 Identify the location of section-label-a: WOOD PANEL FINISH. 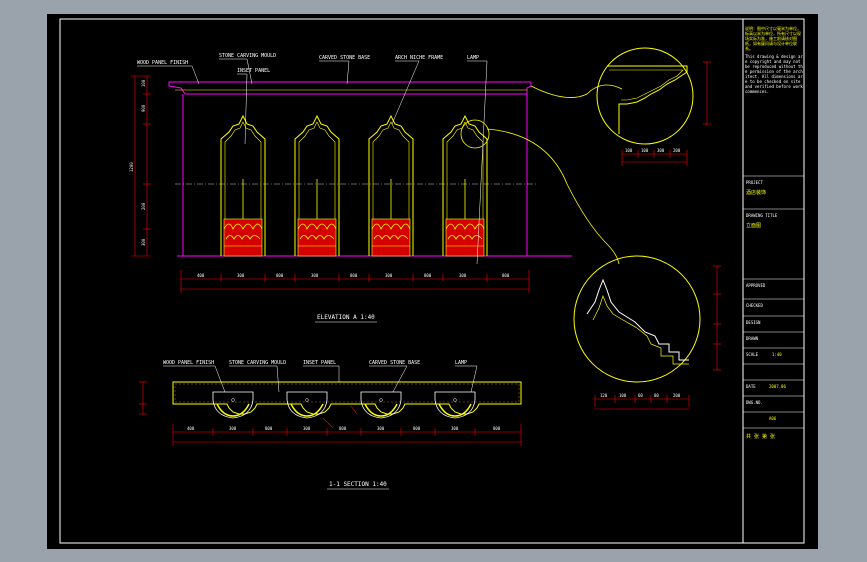
(188, 363).